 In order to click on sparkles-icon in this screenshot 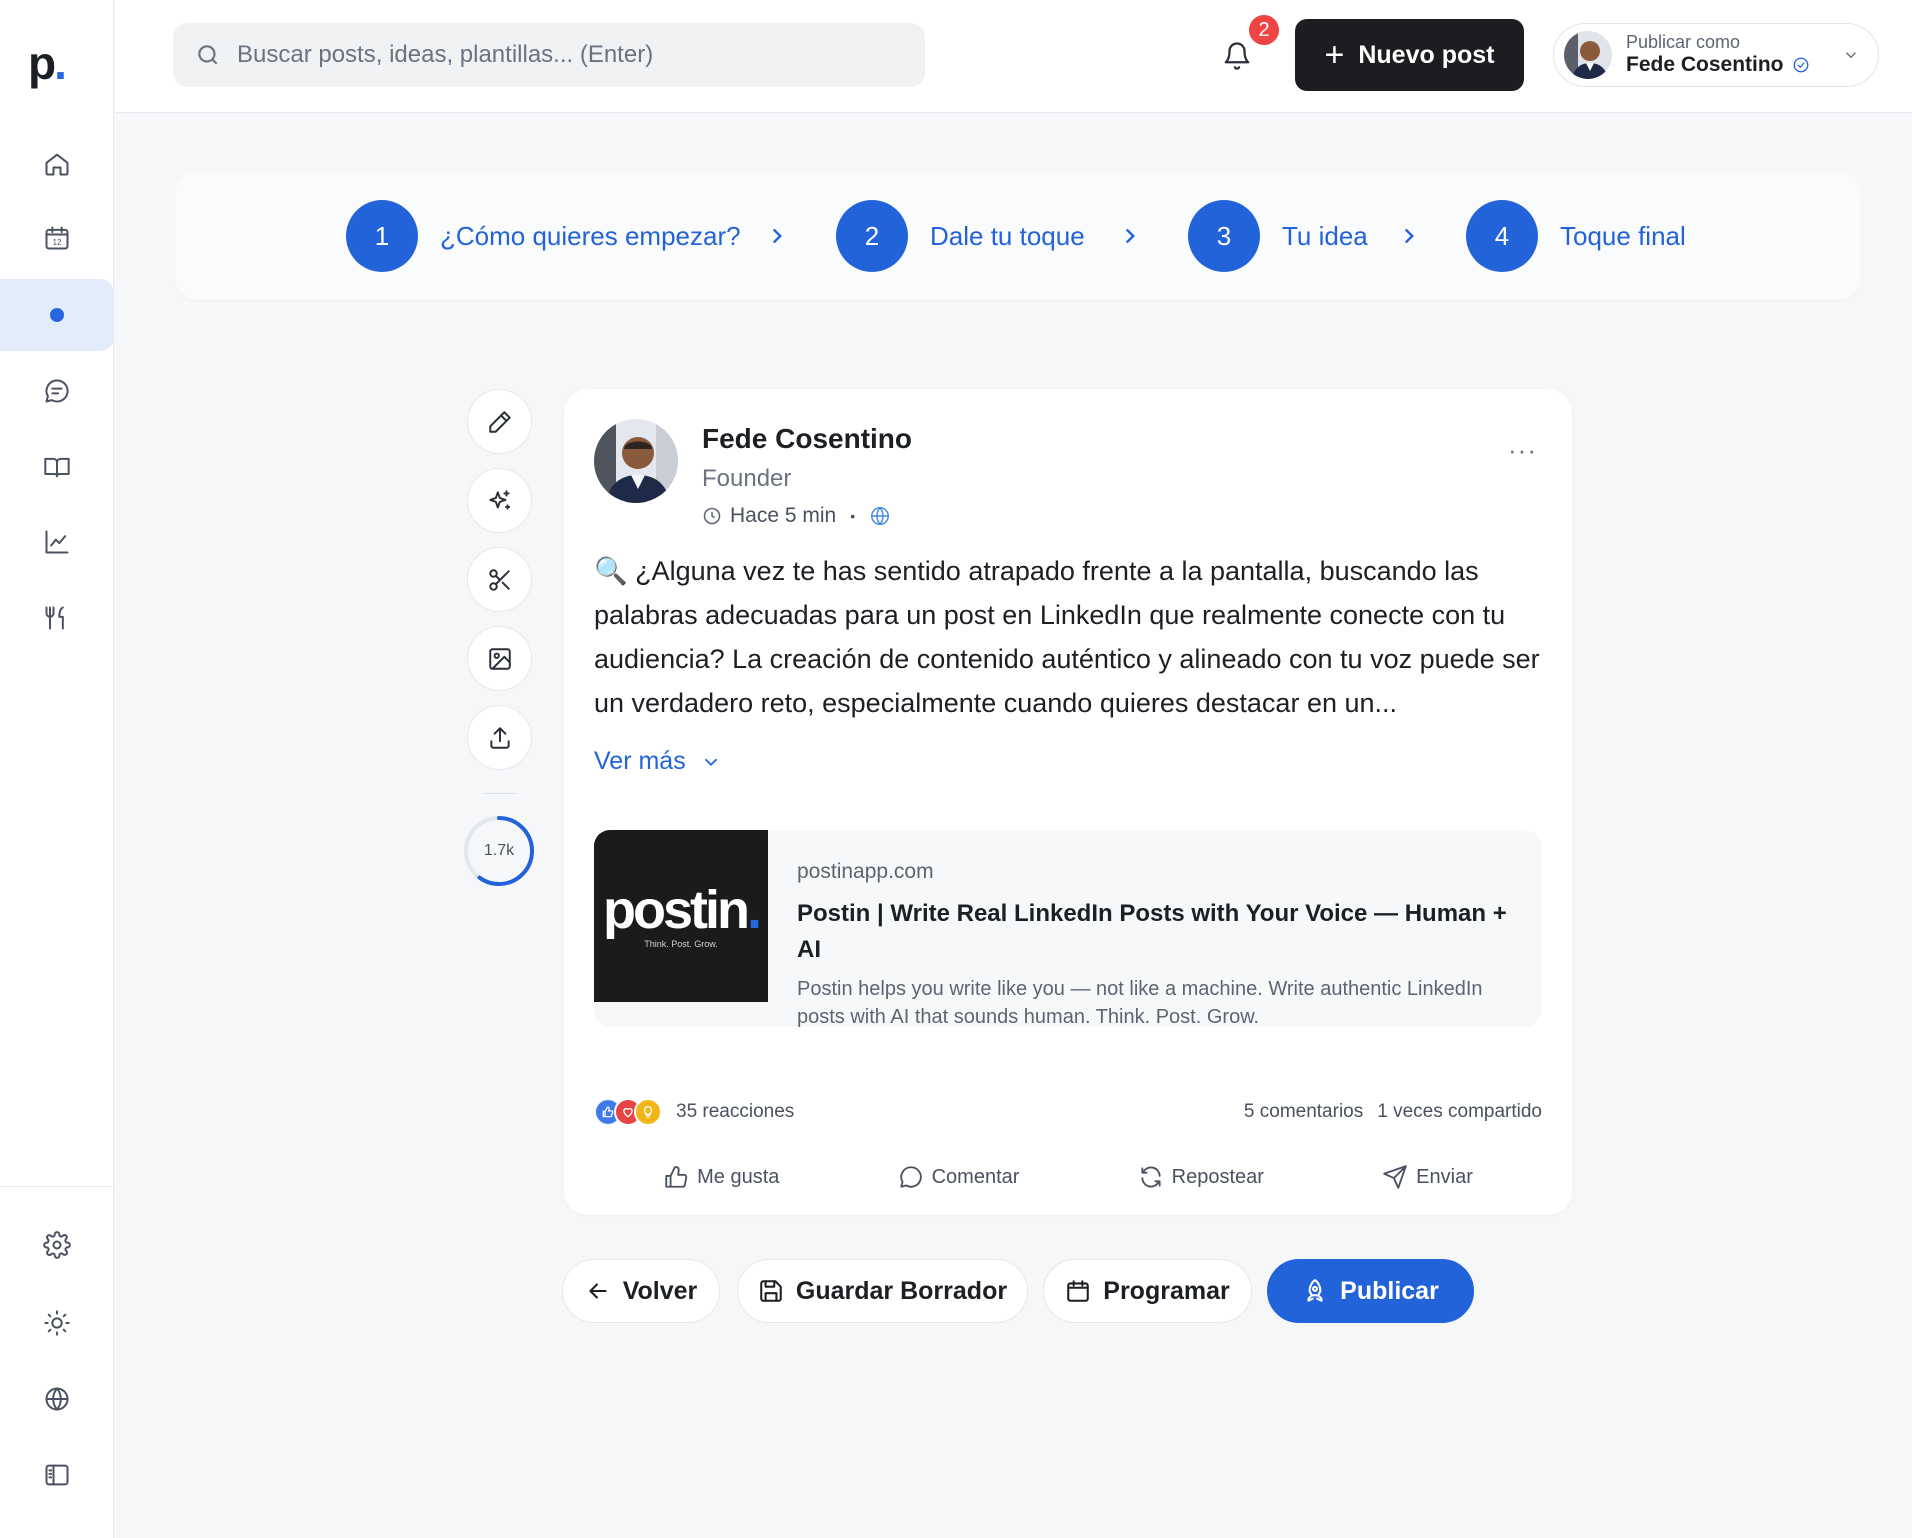, I will do `click(499, 499)`.